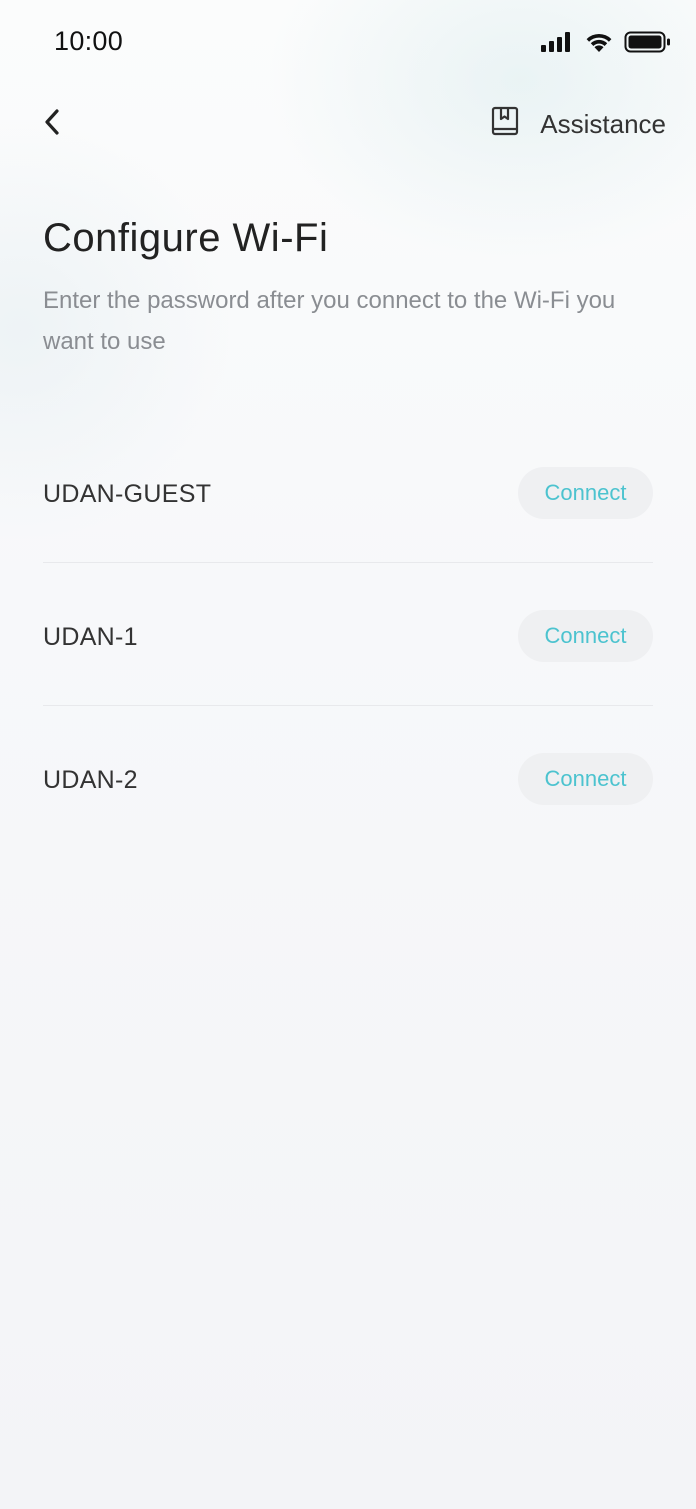  I want to click on assistance-label: Assistance, so click(603, 124).